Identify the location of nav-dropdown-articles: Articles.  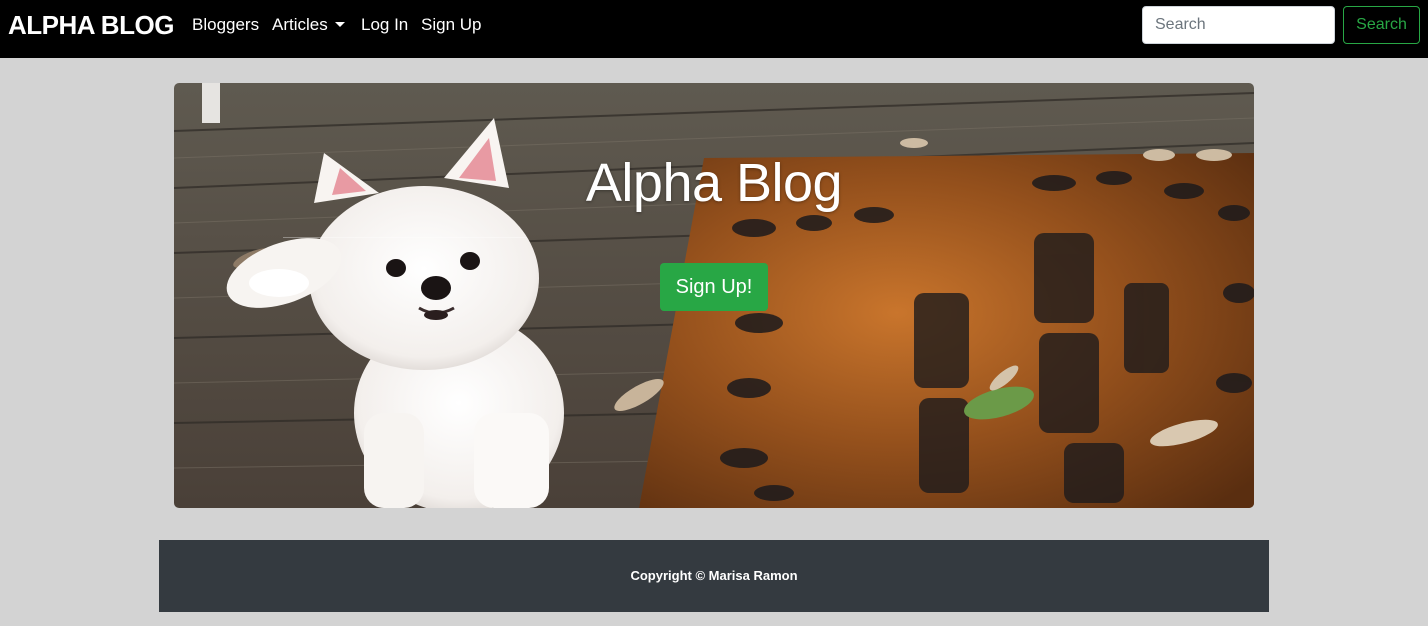
(308, 25).